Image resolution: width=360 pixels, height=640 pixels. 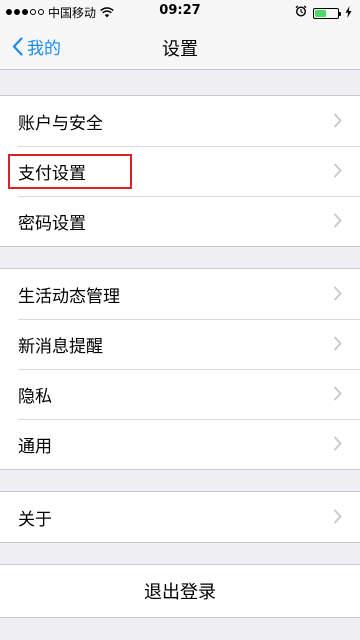 What do you see at coordinates (327, 13) in the screenshot?
I see `battery-icon` at bounding box center [327, 13].